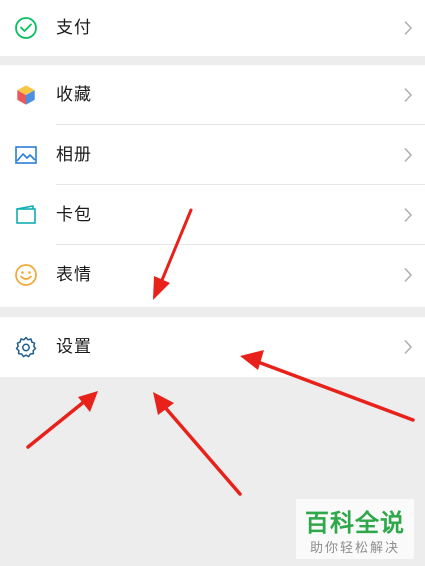 The image size is (425, 566). What do you see at coordinates (74, 347) in the screenshot?
I see `menu-item-label: 设置` at bounding box center [74, 347].